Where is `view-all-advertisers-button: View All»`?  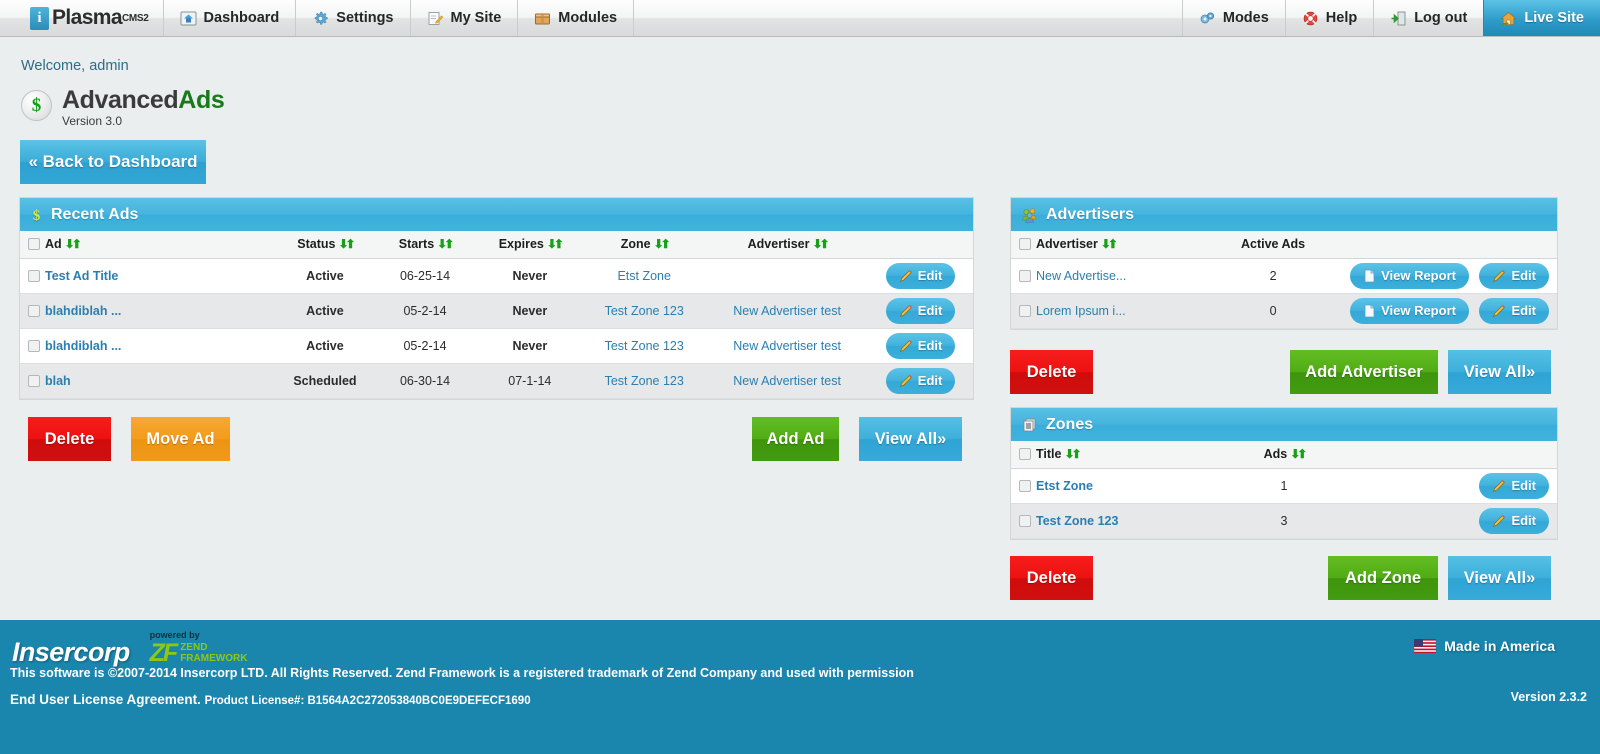 view-all-advertisers-button: View All» is located at coordinates (1499, 372).